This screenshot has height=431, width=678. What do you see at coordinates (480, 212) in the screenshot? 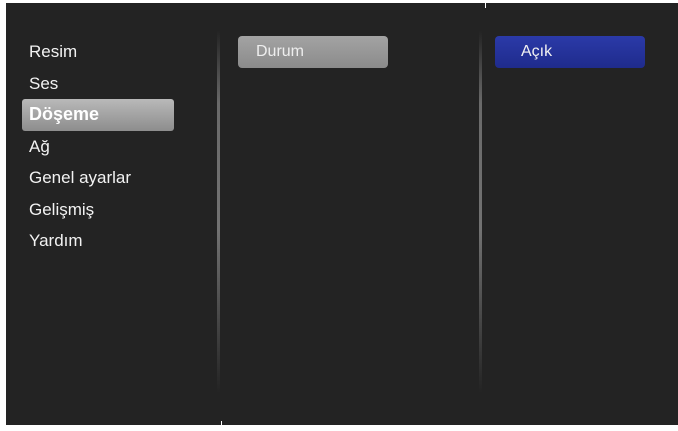
I see `column-divider-right` at bounding box center [480, 212].